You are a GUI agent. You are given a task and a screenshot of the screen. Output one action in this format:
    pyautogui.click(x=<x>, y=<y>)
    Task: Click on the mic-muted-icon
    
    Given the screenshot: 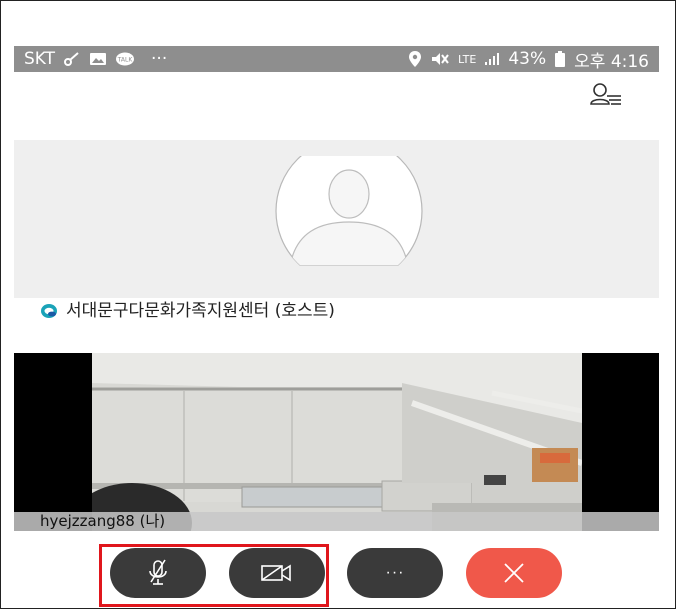 What is the action you would take?
    pyautogui.click(x=158, y=572)
    